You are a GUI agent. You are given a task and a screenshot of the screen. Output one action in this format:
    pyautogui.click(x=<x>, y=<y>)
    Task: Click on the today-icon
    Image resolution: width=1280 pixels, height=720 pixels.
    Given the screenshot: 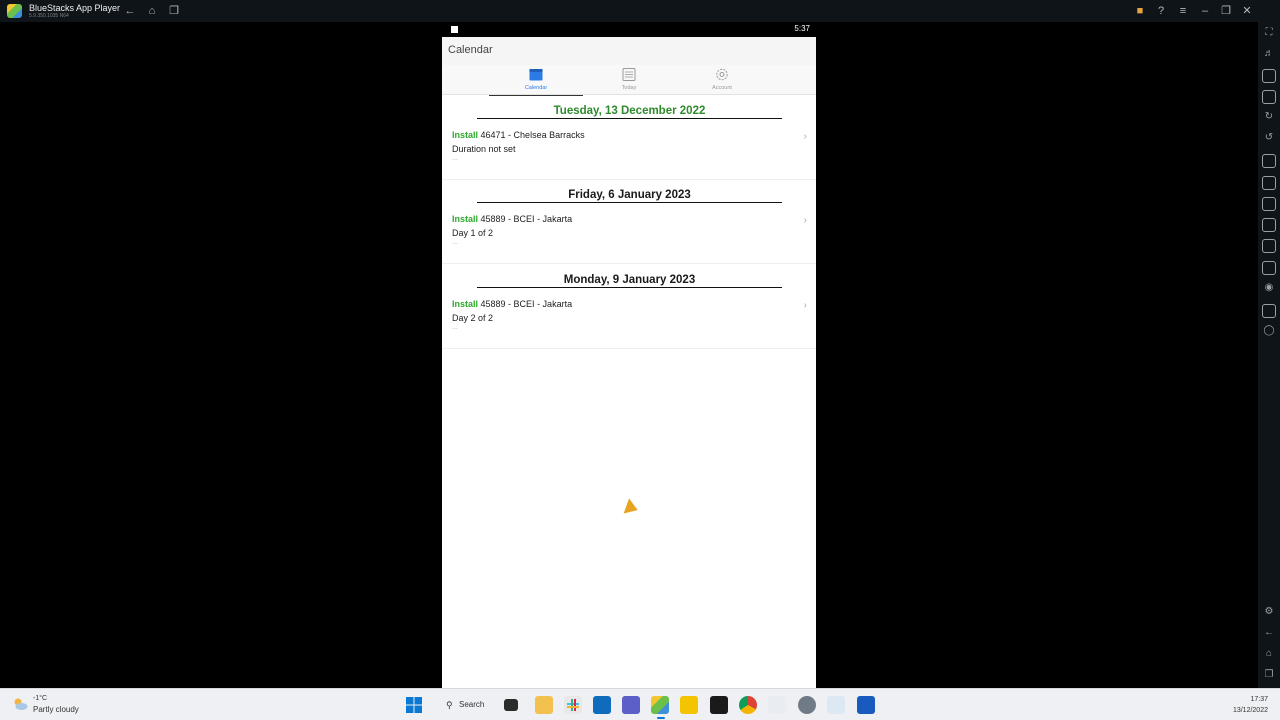 What is the action you would take?
    pyautogui.click(x=629, y=74)
    